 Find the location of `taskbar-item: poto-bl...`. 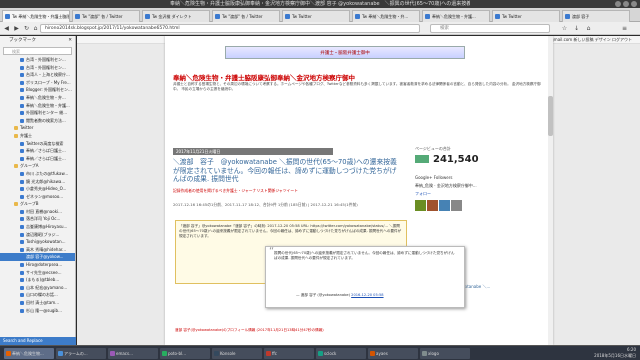

taskbar-item: poto-bl... is located at coordinates (185, 353).